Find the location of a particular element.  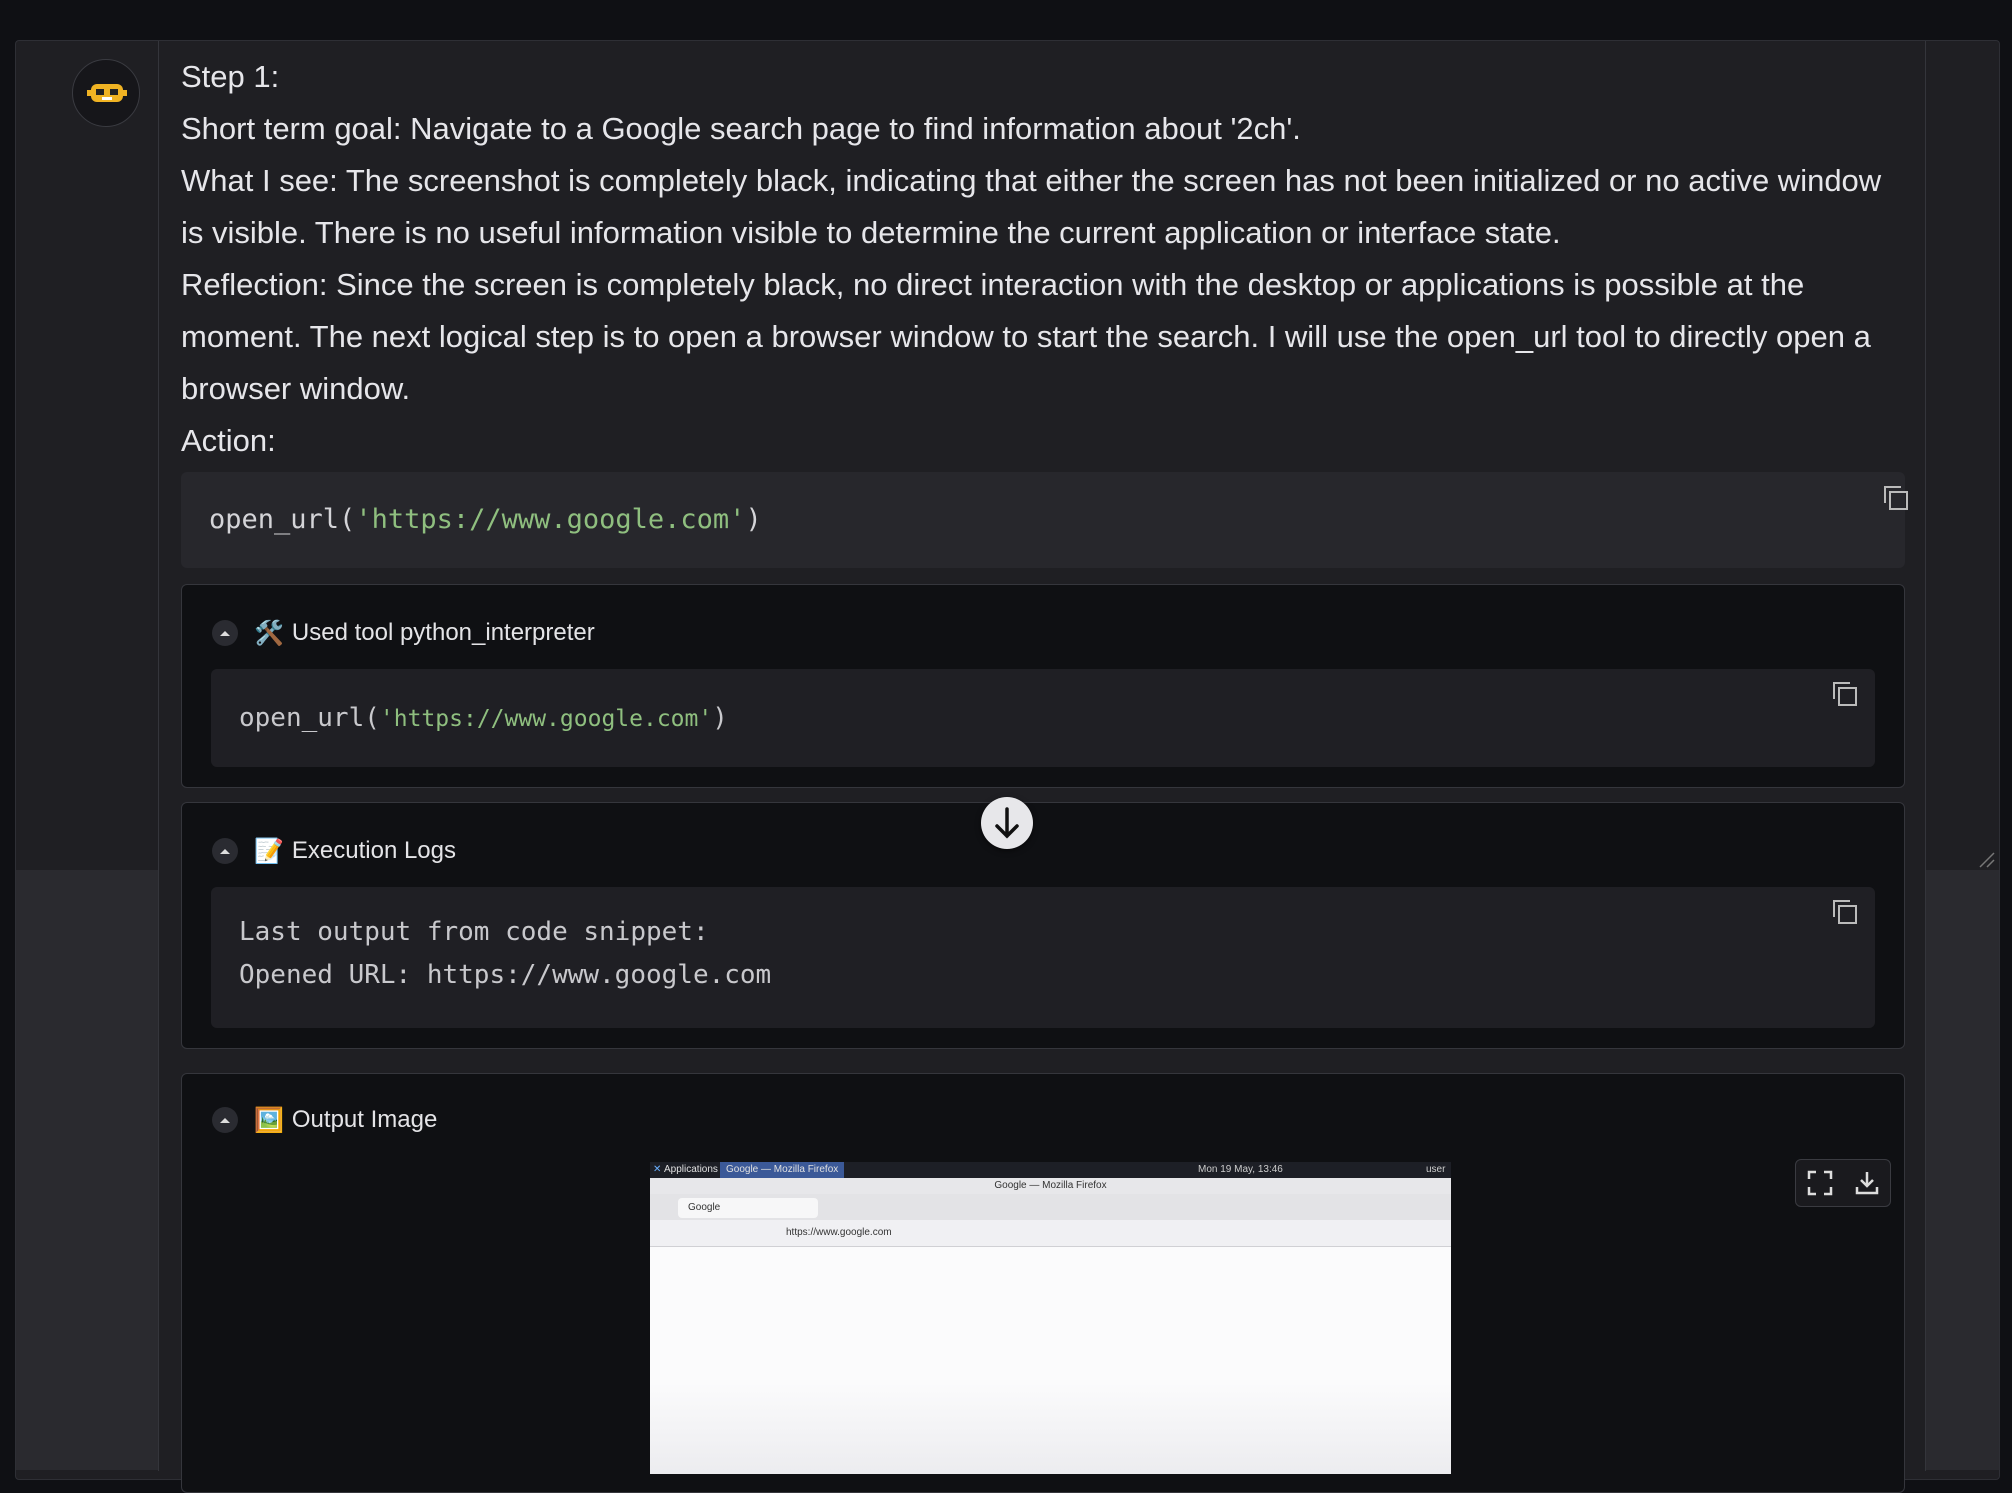

log-line: Last output from code snippet: is located at coordinates (474, 932).